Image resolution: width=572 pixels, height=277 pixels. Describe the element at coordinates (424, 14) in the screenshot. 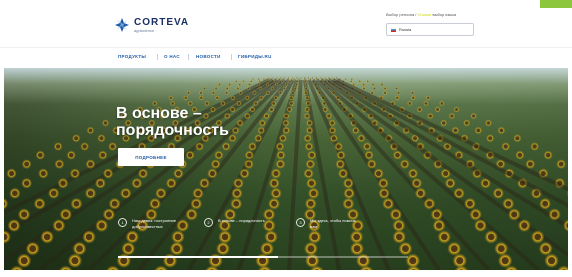

I see `region-prompt-accent: Choose` at that location.